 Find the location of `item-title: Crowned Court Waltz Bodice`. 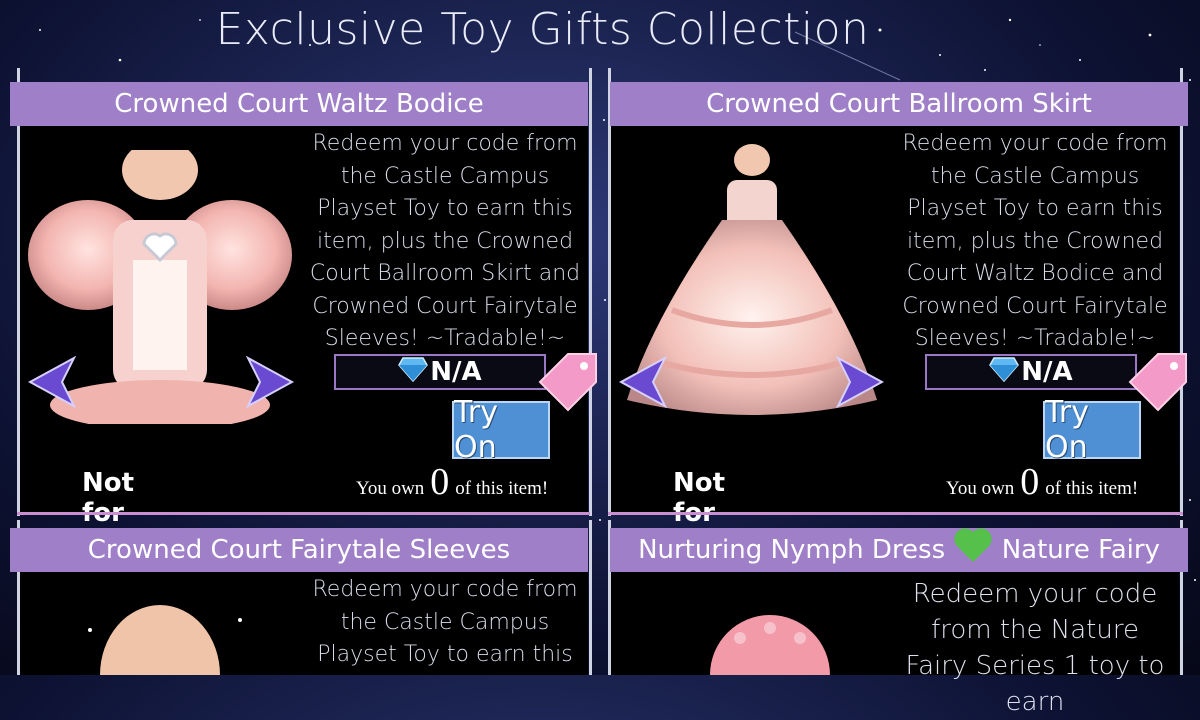

item-title: Crowned Court Waltz Bodice is located at coordinates (299, 104).